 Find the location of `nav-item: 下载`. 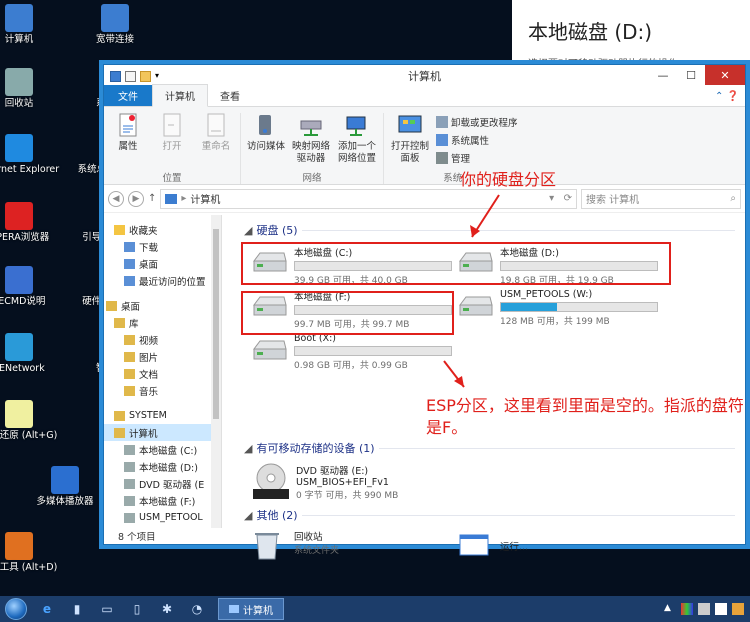

nav-item: 下载 is located at coordinates (162, 246).